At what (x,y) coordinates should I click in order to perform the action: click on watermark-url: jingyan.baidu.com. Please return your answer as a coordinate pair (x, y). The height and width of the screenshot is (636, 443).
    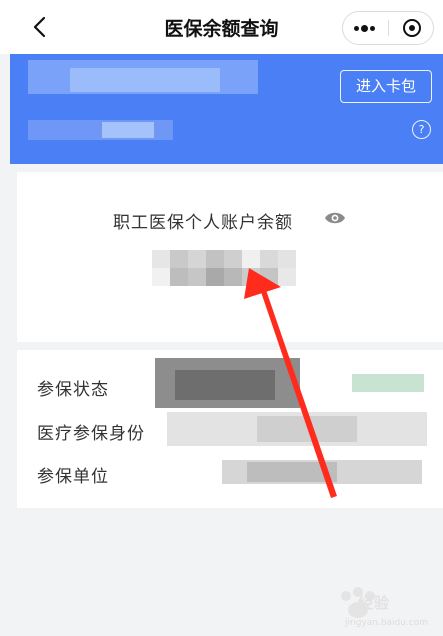
    Looking at the image, I should click on (387, 623).